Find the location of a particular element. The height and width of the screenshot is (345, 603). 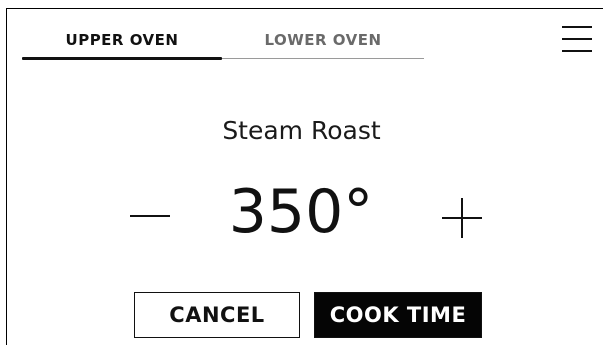

active-tab-indicator is located at coordinates (122, 58).